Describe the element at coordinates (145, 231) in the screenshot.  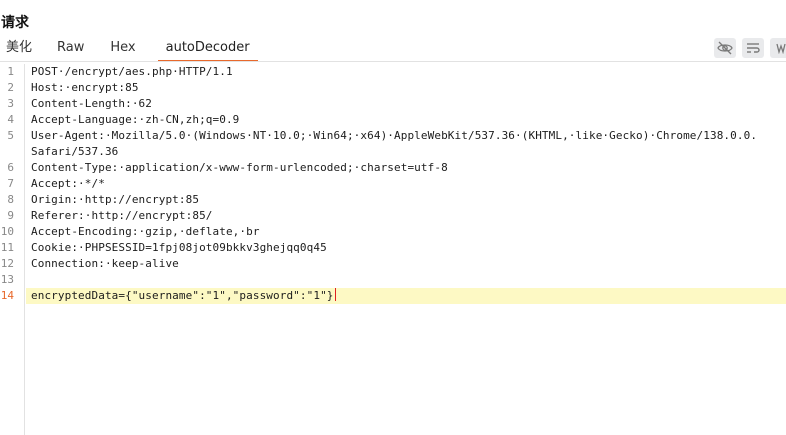
I see `header-line: Accept-Encoding:·gzip,·deflate,·br` at that location.